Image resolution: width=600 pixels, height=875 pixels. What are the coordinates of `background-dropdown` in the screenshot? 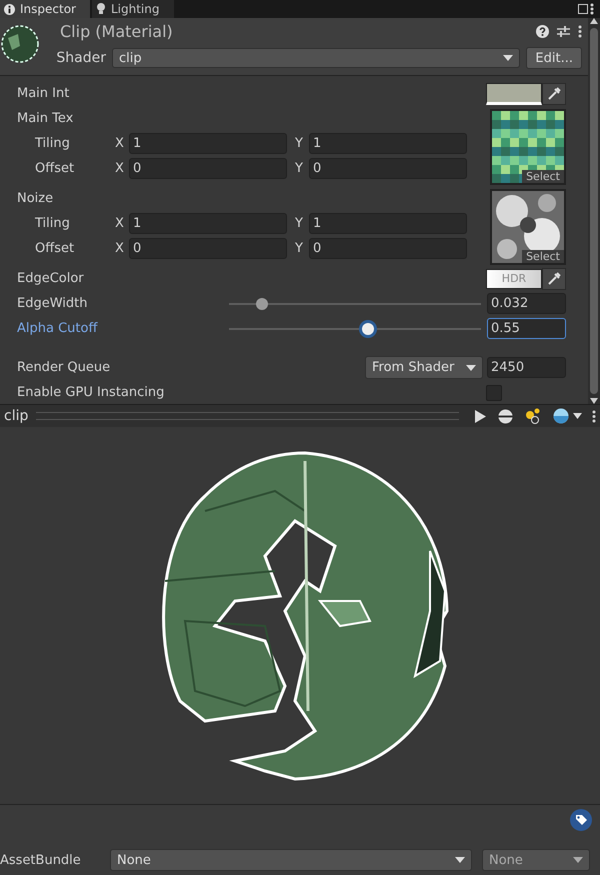 It's located at (567, 416).